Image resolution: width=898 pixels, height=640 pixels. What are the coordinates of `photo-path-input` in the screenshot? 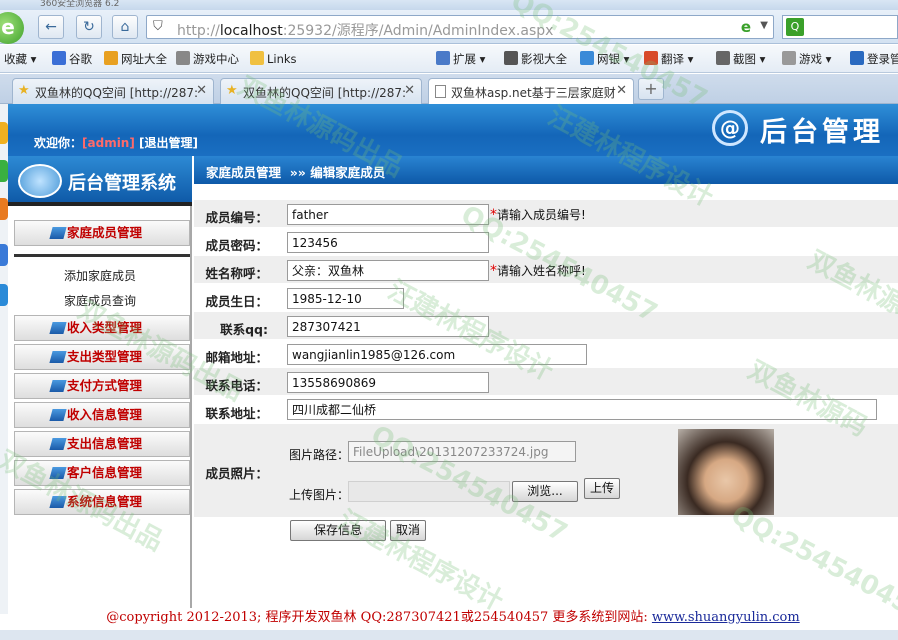 It's located at (462, 451).